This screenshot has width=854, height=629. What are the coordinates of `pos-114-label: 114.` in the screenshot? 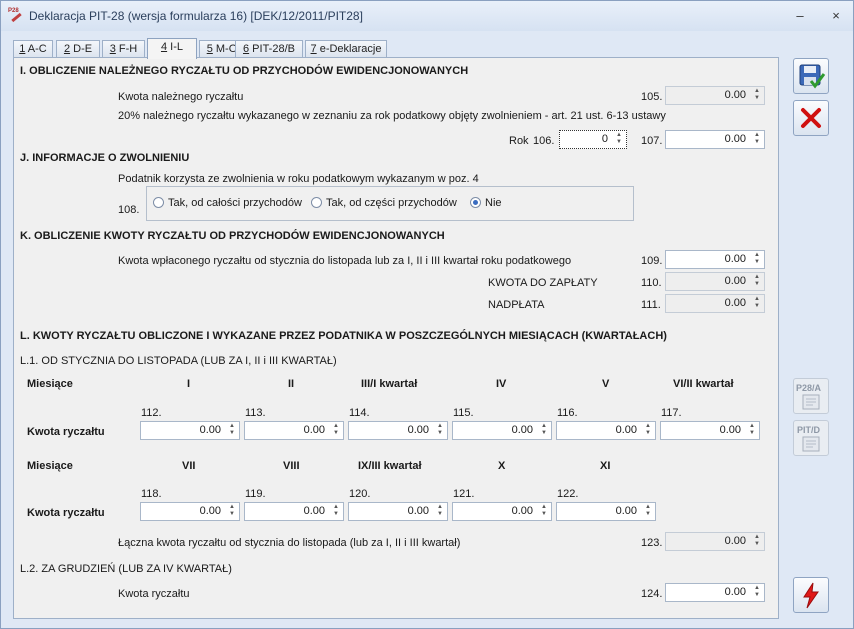 It's located at (359, 413).